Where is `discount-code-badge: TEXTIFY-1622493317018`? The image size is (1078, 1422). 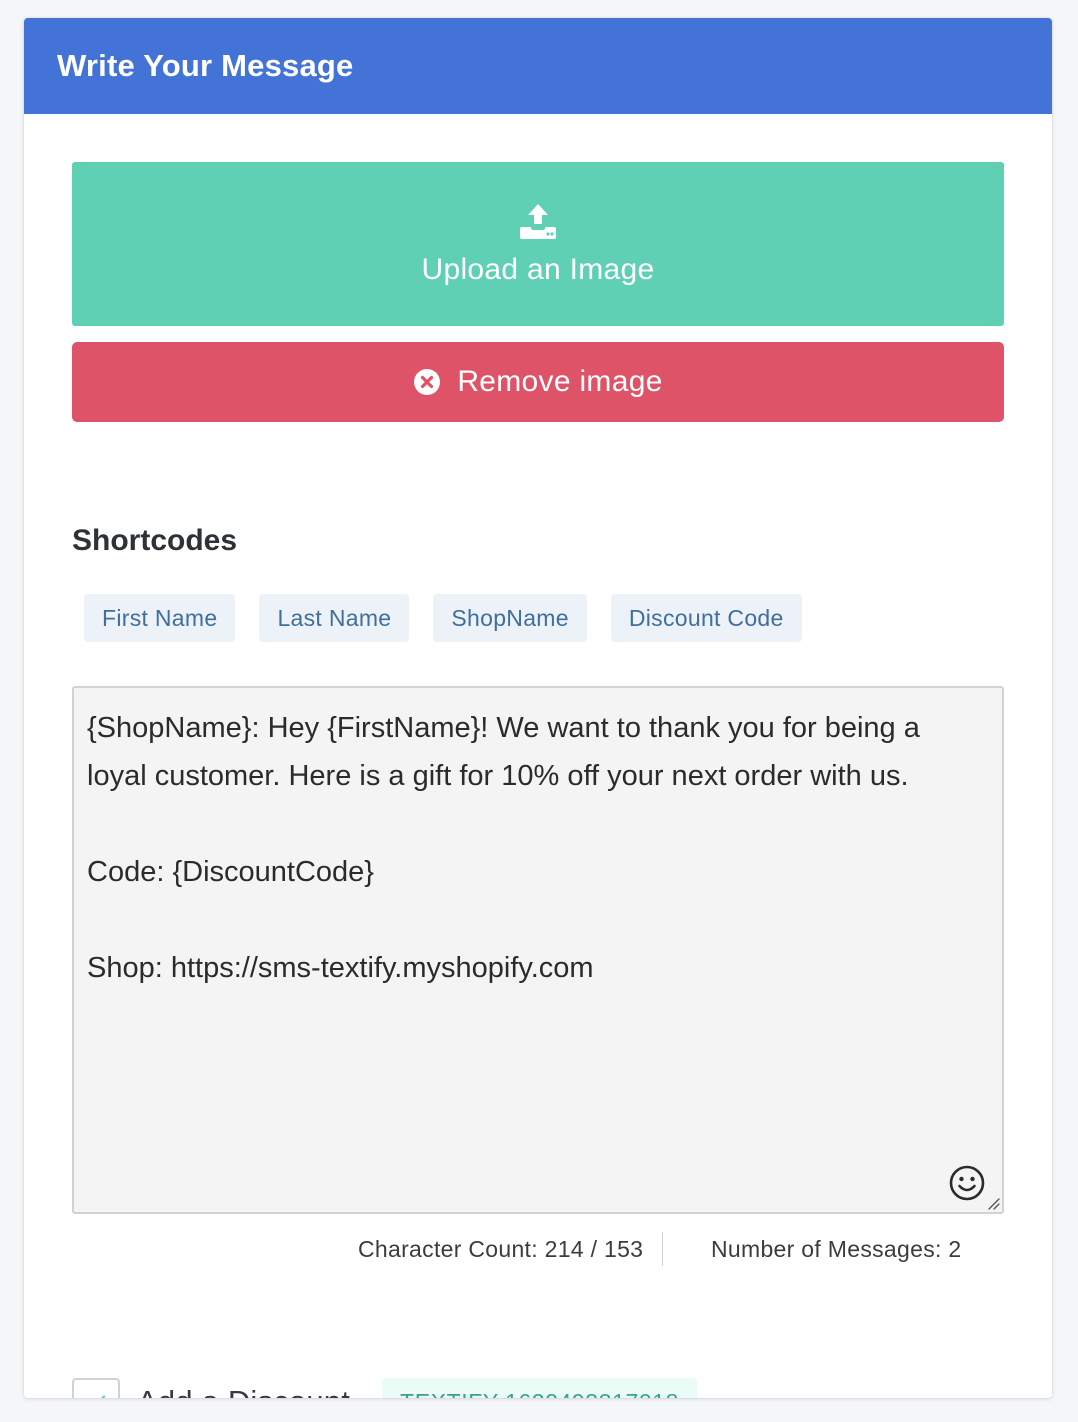
discount-code-badge: TEXTIFY-1622493317018 is located at coordinates (540, 1388).